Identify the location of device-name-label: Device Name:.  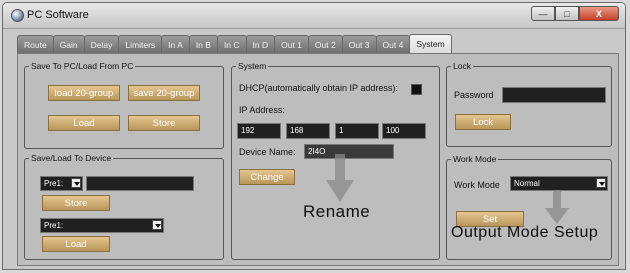
(267, 152).